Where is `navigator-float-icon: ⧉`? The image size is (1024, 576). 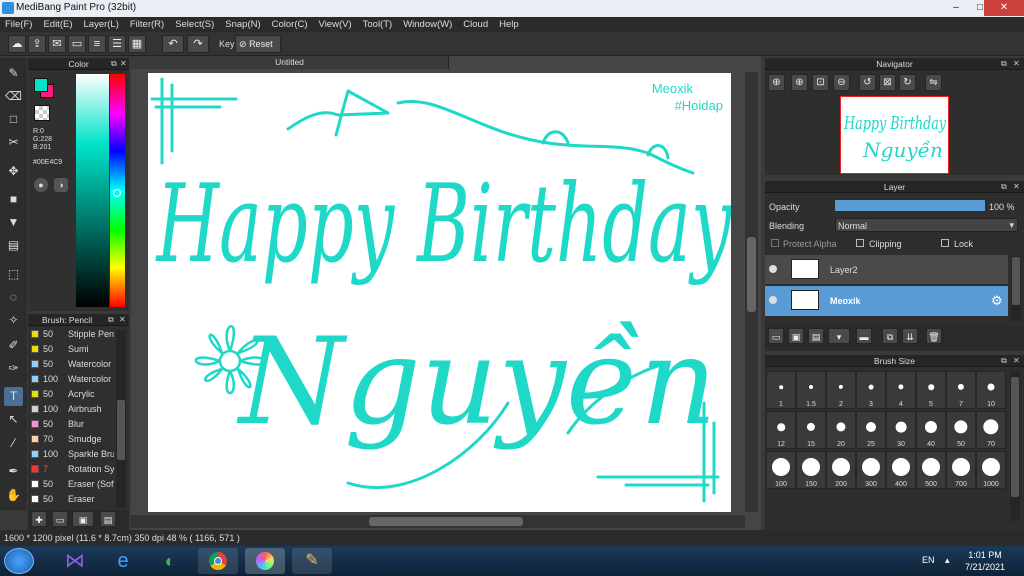
navigator-float-icon: ⧉ is located at coordinates (1004, 64).